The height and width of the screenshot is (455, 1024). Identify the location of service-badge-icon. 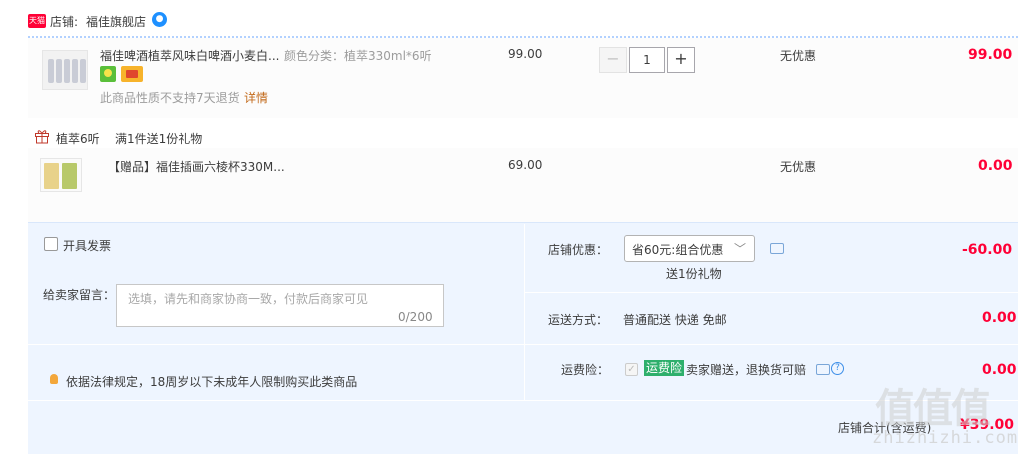
(108, 74).